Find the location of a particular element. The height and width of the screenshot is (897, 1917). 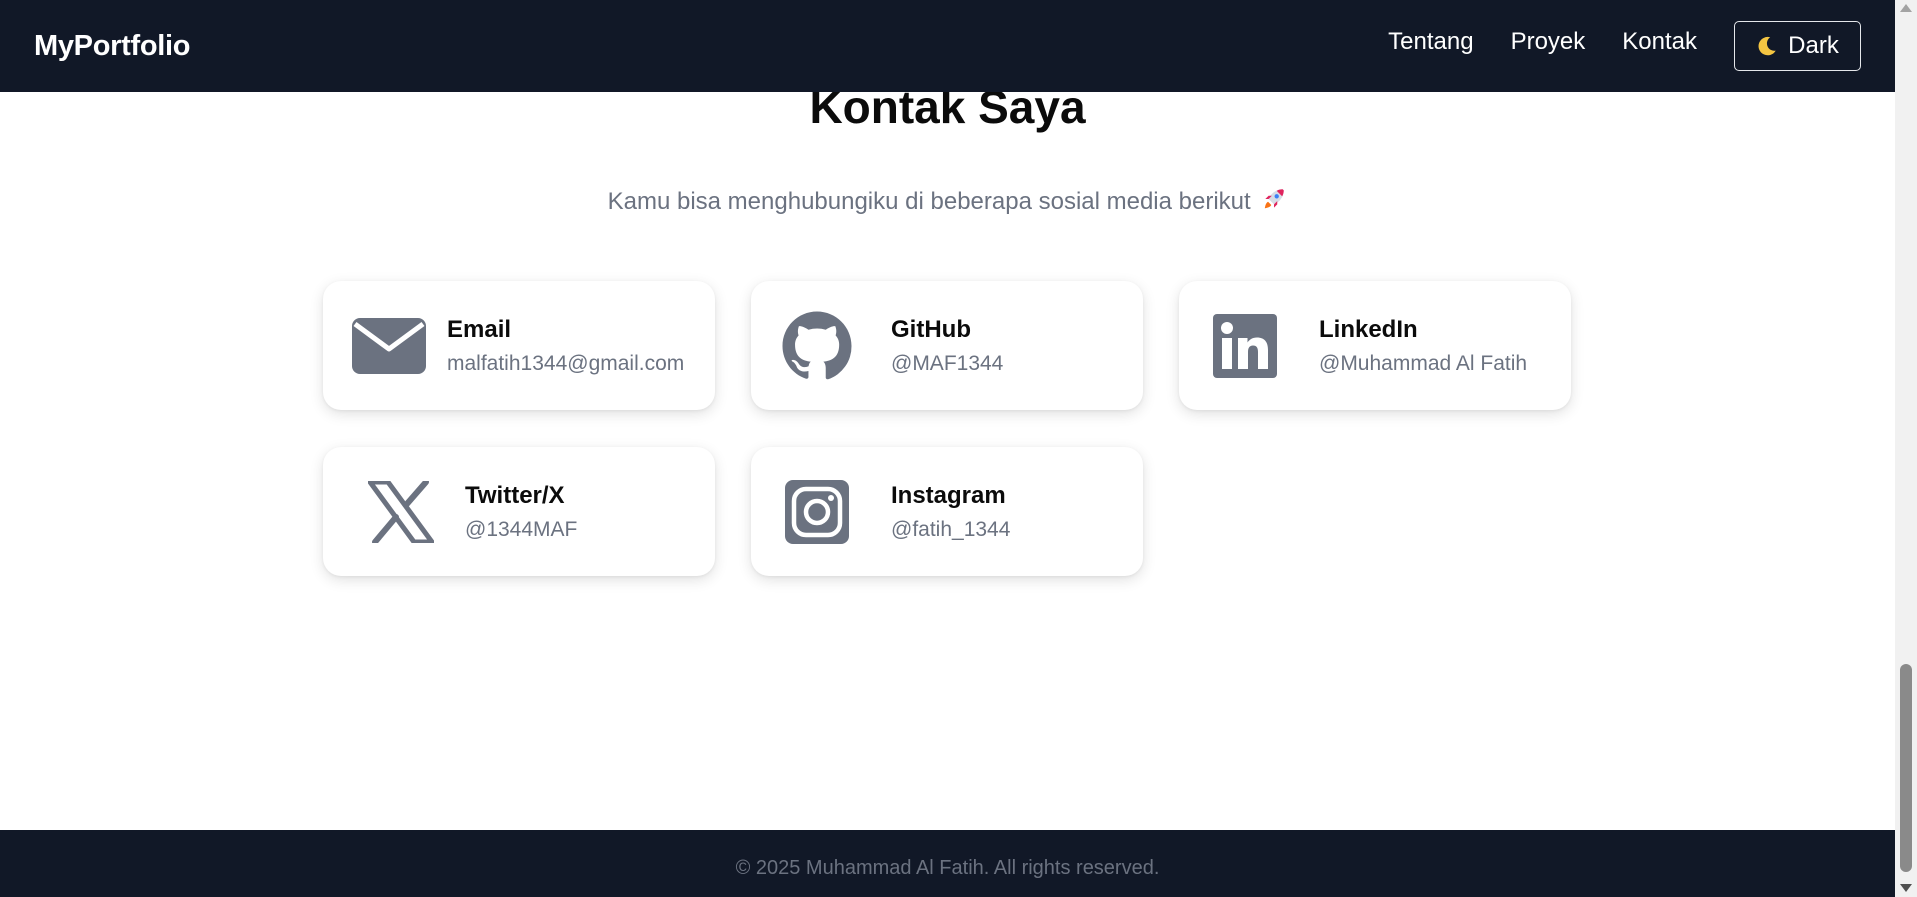

card-text: GitHub @MAF1344 is located at coordinates (947, 346).